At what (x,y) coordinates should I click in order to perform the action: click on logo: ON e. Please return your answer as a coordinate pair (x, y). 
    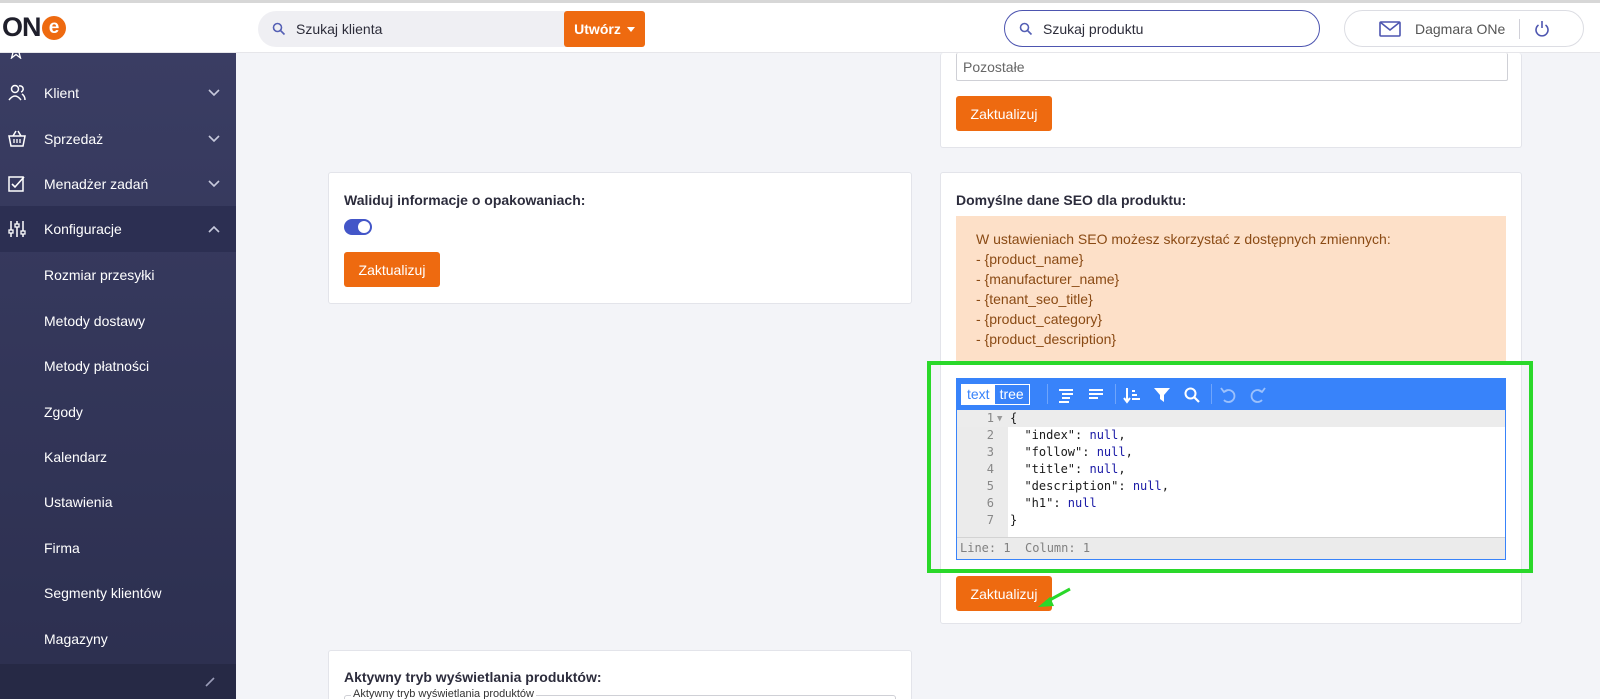
    Looking at the image, I should click on (34, 27).